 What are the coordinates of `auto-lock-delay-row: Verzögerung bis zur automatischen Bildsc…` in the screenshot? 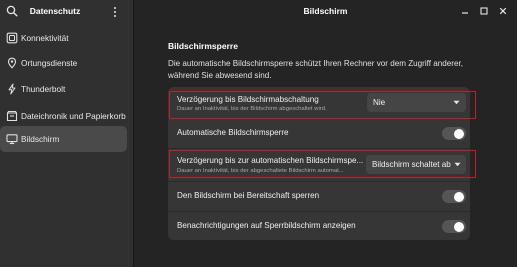 It's located at (319, 165).